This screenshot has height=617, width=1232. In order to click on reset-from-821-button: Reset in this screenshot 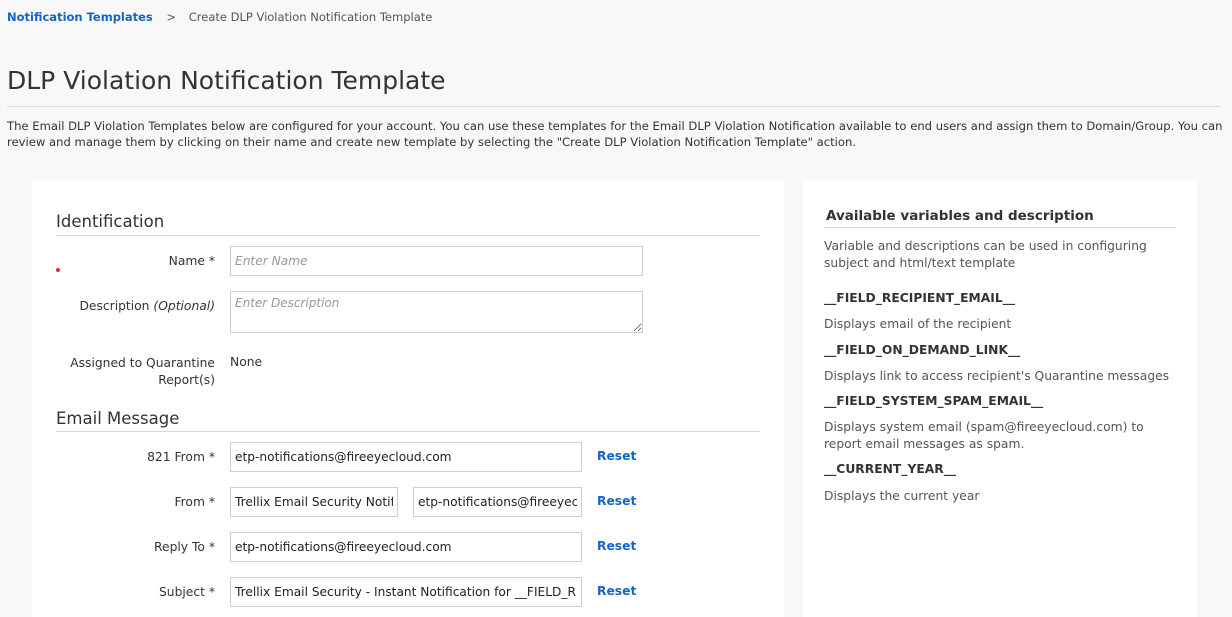, I will do `click(616, 456)`.